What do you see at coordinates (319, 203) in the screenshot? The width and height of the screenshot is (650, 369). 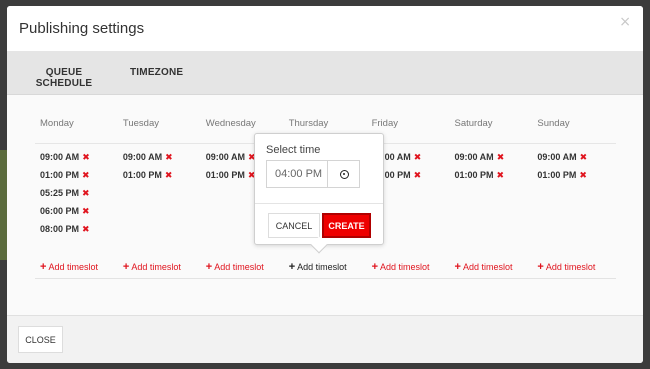 I see `divider` at bounding box center [319, 203].